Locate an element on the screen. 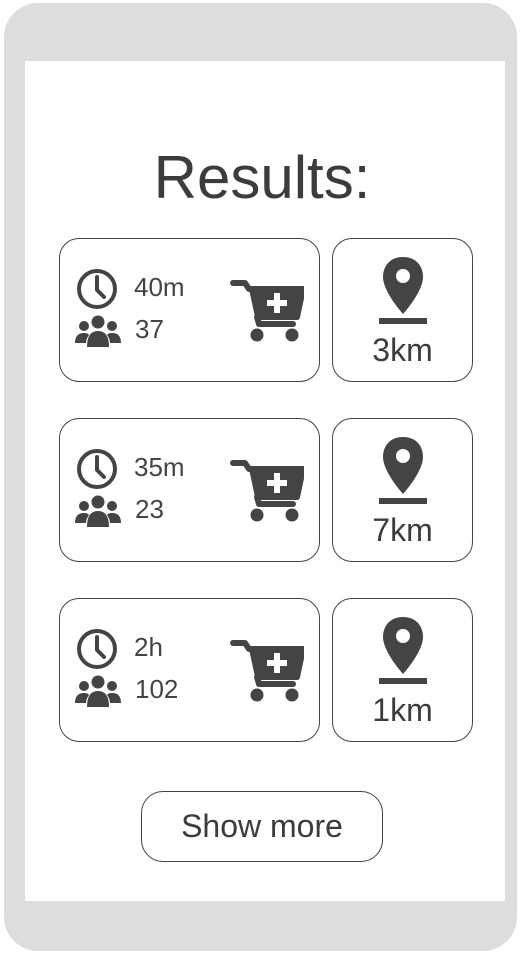  result-distance: 1km is located at coordinates (402, 710).